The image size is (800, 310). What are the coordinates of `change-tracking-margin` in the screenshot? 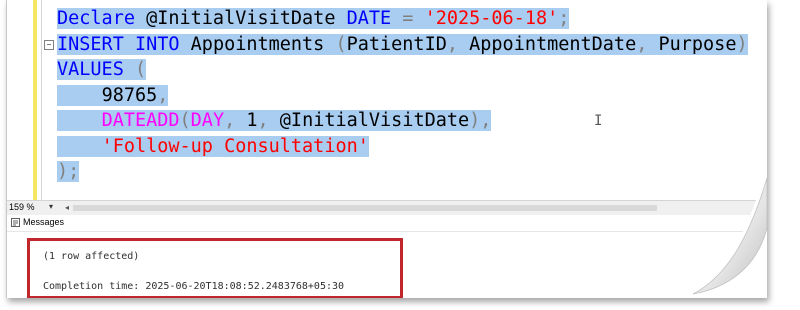 It's located at (35, 100).